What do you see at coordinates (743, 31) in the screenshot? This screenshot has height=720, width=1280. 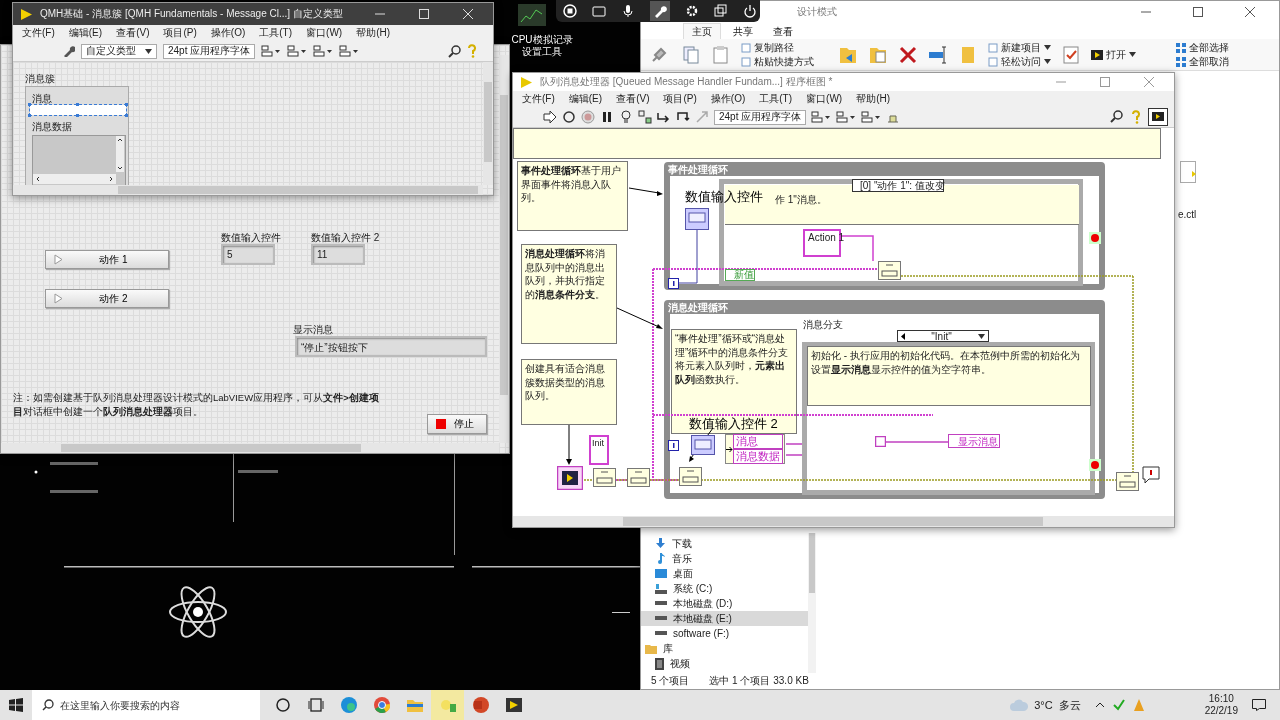 I see `ribbon-tab: 共享` at bounding box center [743, 31].